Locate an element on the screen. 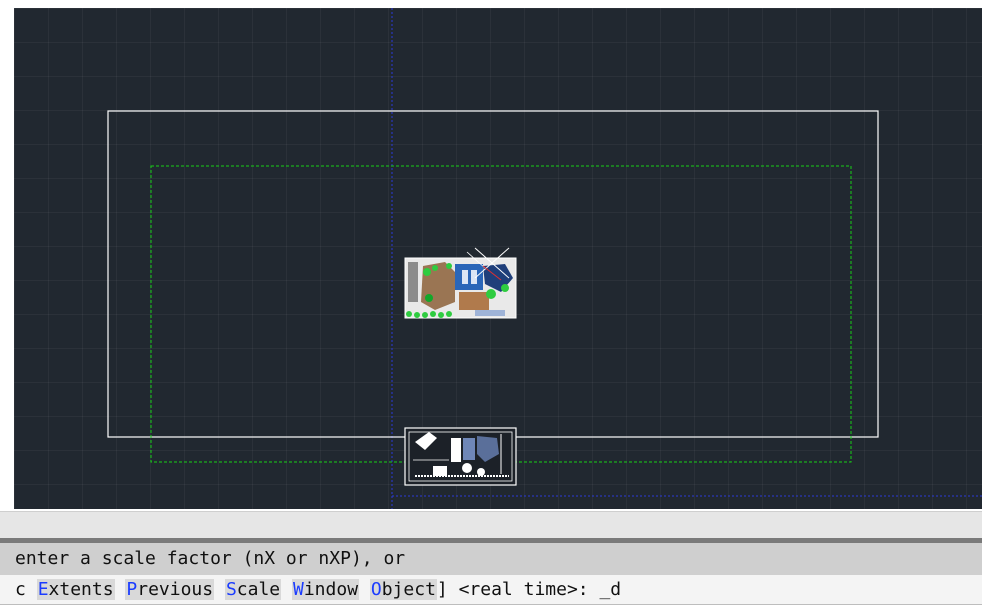 Image resolution: width=982 pixels, height=611 pixels. command-input: _d is located at coordinates (610, 589).